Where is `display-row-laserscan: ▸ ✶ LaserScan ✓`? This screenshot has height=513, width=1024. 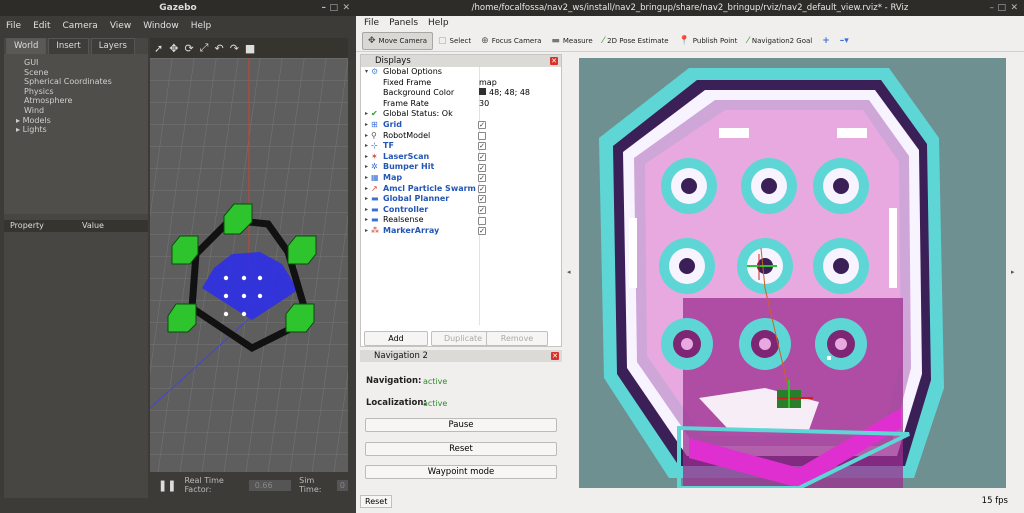
display-row-laserscan: ▸ ✶ LaserScan ✓ is located at coordinates (461, 157).